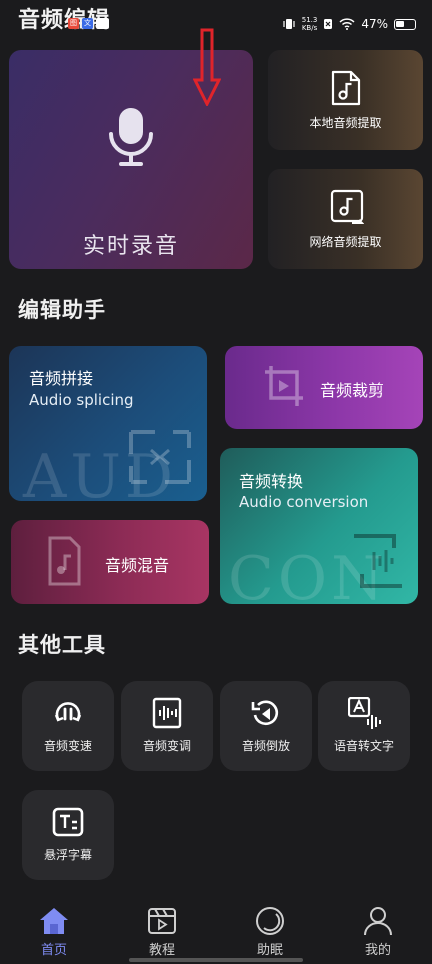 Image resolution: width=432 pixels, height=964 pixels. I want to click on audio-mix-card: 音频混音, so click(110, 562).